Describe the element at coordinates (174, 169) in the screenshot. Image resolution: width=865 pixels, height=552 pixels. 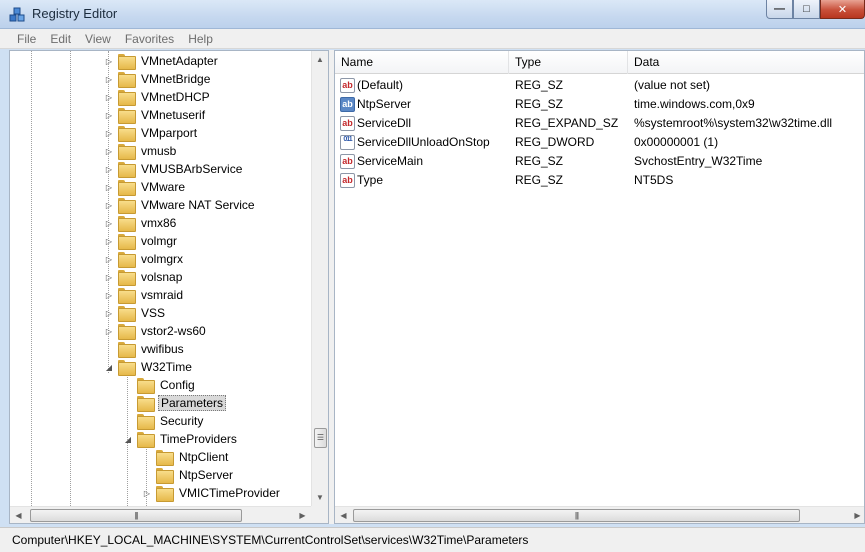
I see `tree-item: ▷ VMUSBArbService` at that location.